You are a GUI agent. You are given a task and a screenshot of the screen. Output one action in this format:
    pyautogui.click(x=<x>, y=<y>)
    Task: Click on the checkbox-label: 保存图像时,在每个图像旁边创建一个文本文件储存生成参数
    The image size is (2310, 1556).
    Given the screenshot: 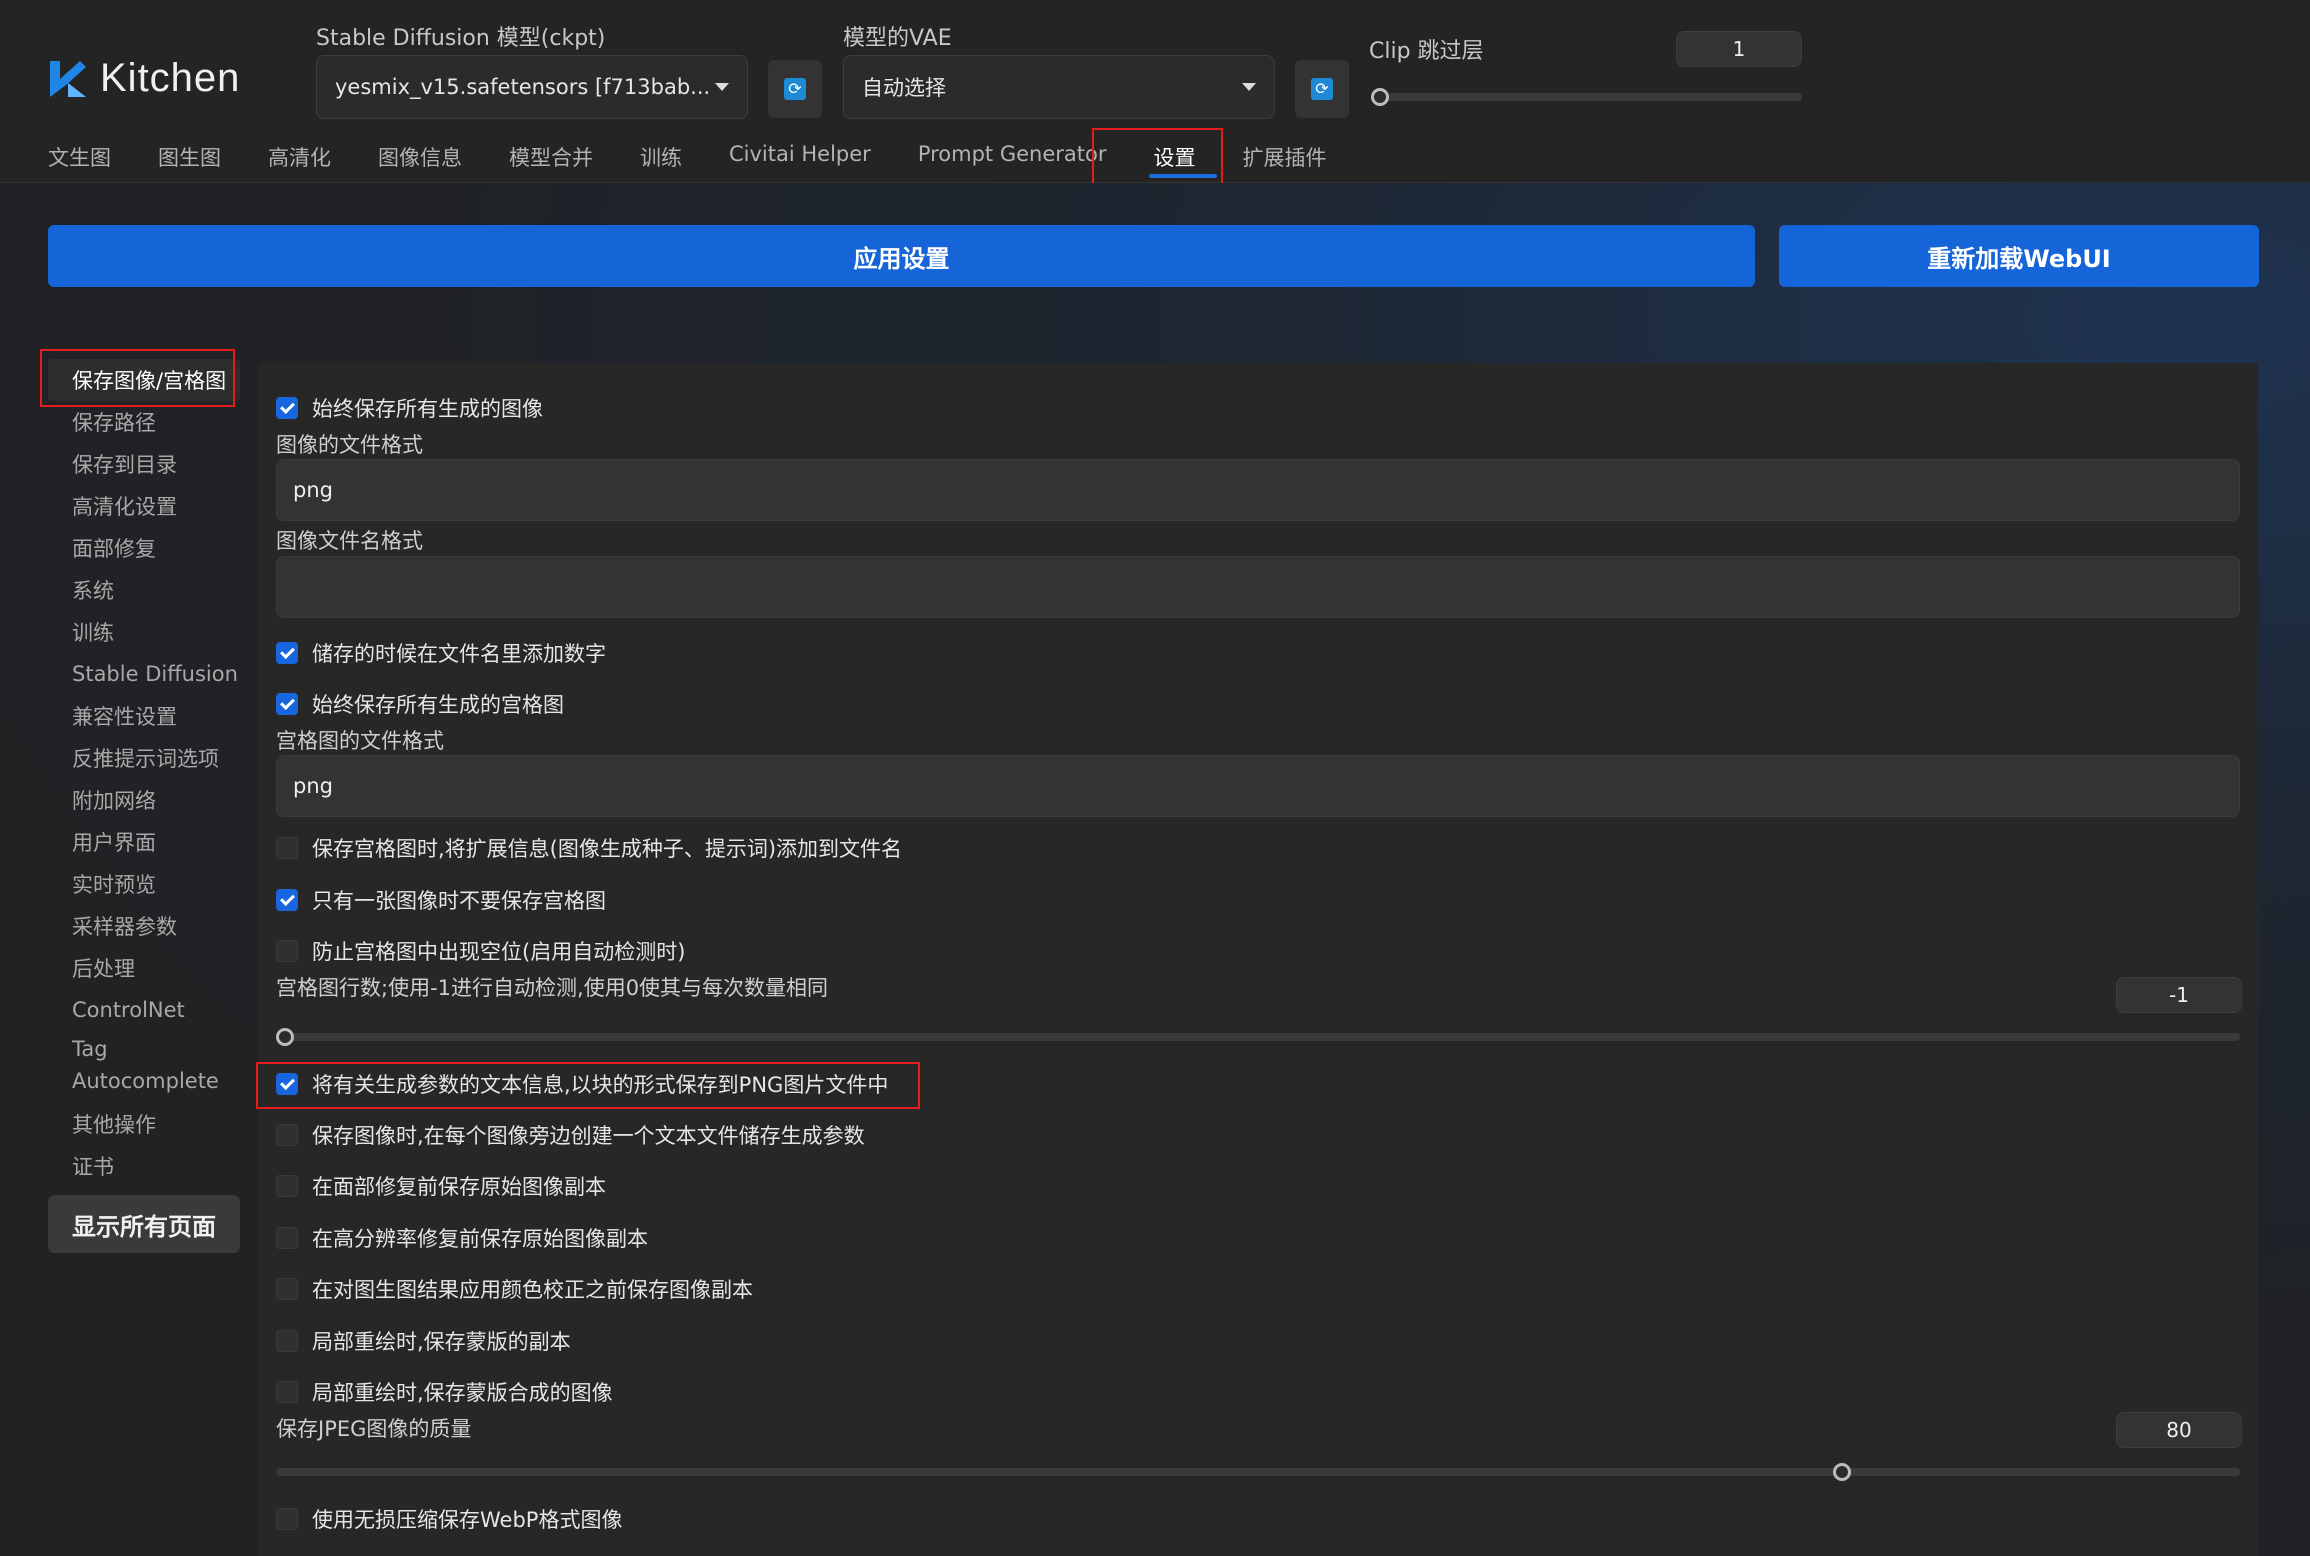 What is the action you would take?
    pyautogui.click(x=588, y=1136)
    